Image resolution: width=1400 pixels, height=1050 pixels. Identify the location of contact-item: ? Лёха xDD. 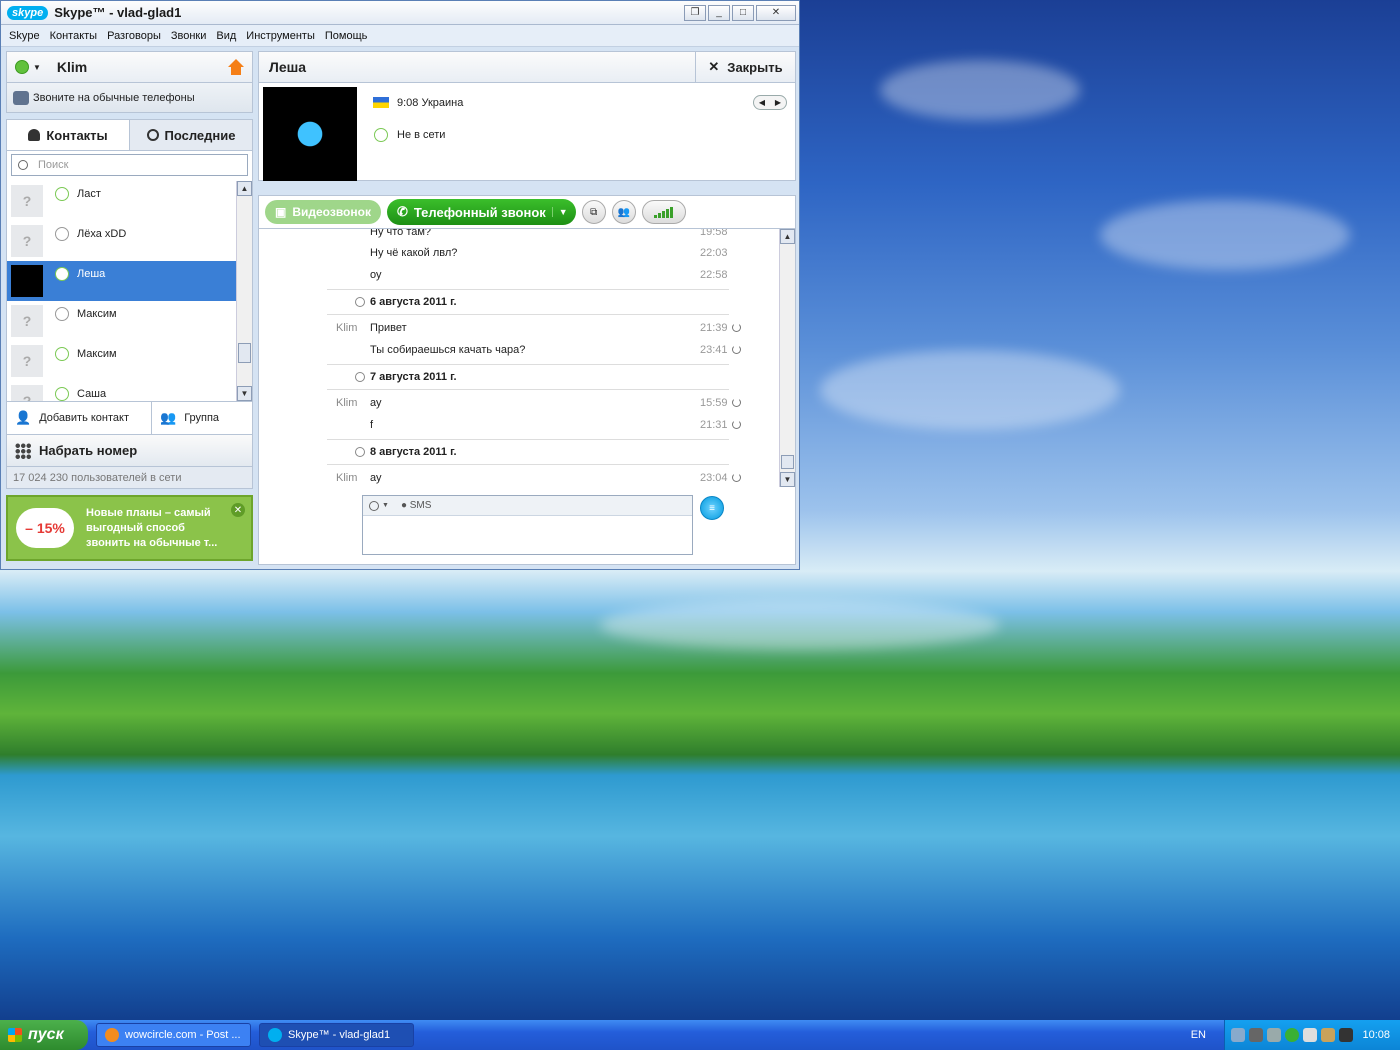
(129, 241).